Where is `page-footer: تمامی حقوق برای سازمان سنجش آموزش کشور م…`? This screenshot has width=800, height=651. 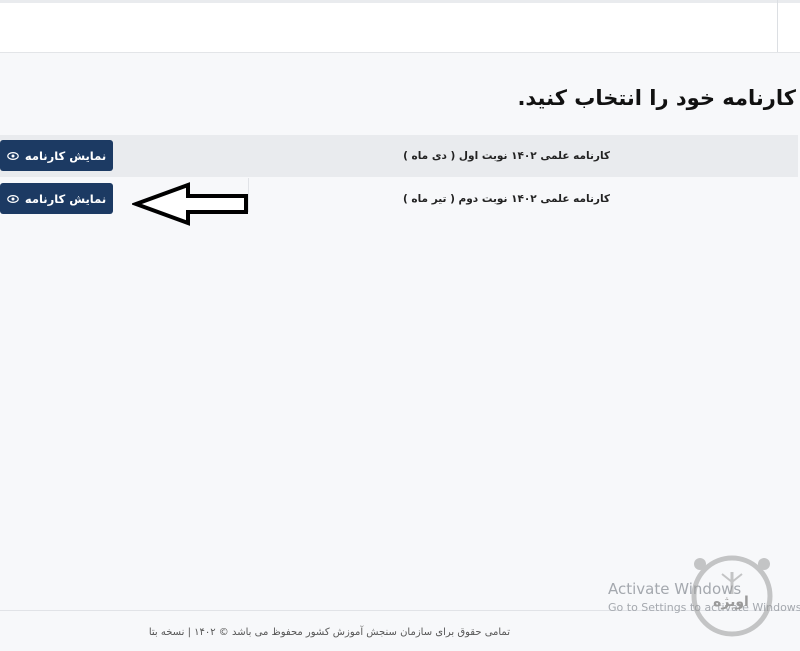
page-footer: تمامی حقوق برای سازمان سنجش آموزش کشور م… is located at coordinates (400, 630).